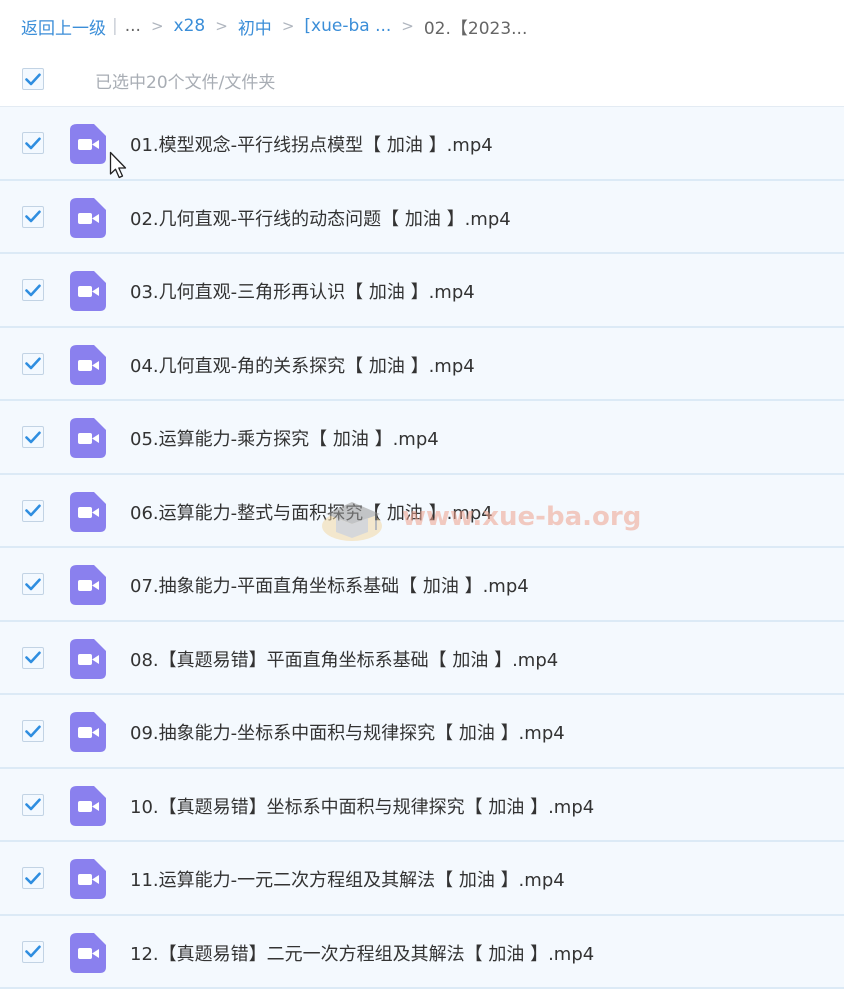 The height and width of the screenshot is (989, 844). I want to click on file-row: 11.运算能力-一元二次方程组及其解法【 加油 】.mp4, so click(422, 879).